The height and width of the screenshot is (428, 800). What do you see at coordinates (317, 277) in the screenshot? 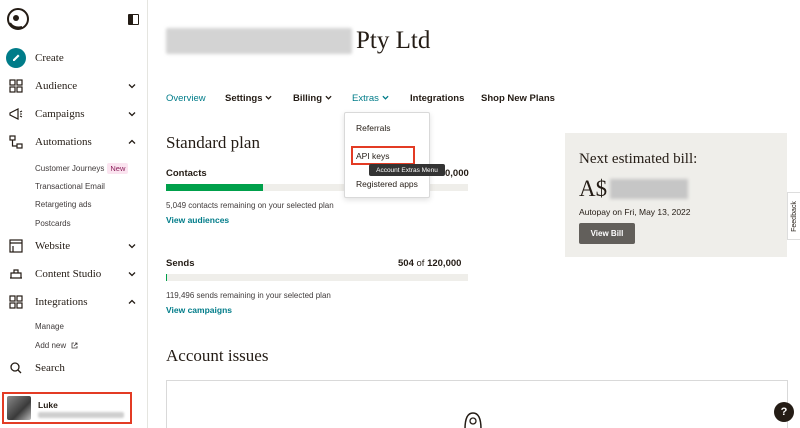
I see `sends-progress-bar` at bounding box center [317, 277].